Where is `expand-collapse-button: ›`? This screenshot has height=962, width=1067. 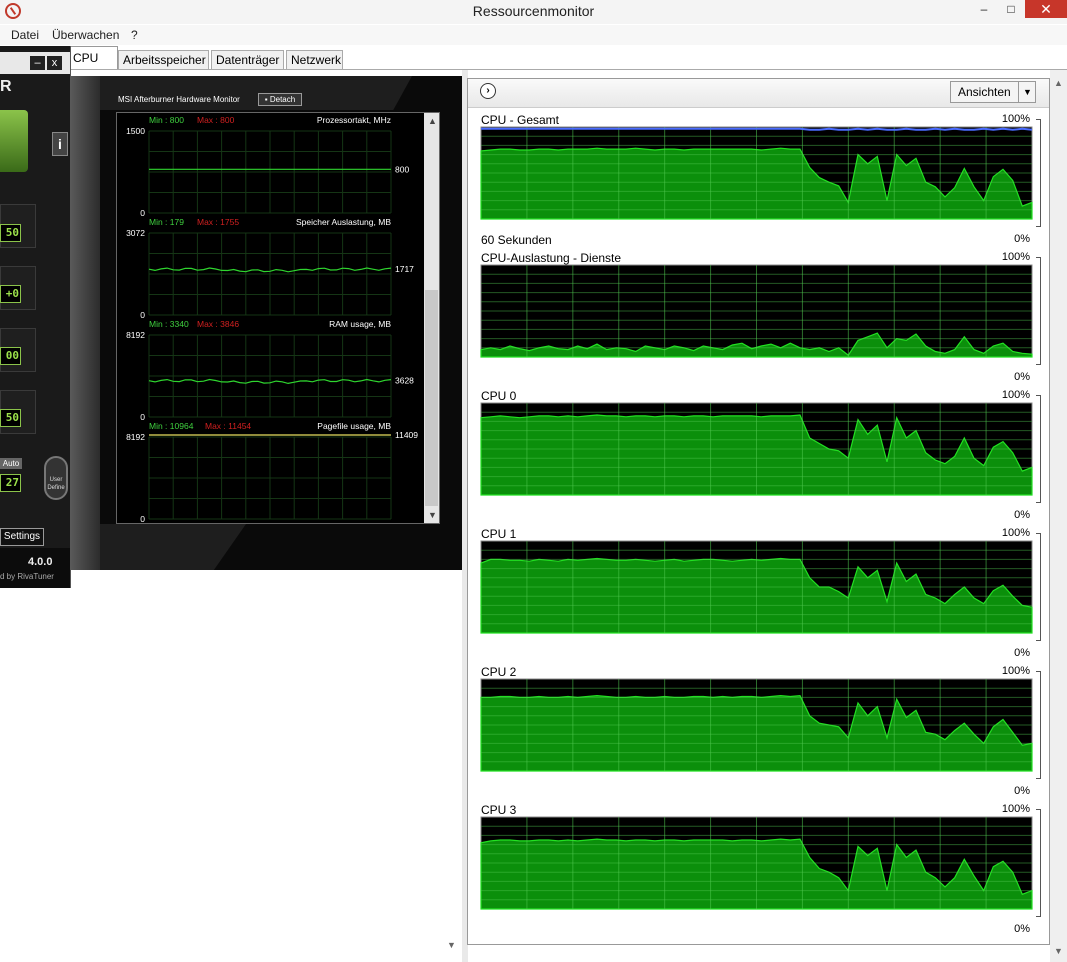
expand-collapse-button: › is located at coordinates (488, 91).